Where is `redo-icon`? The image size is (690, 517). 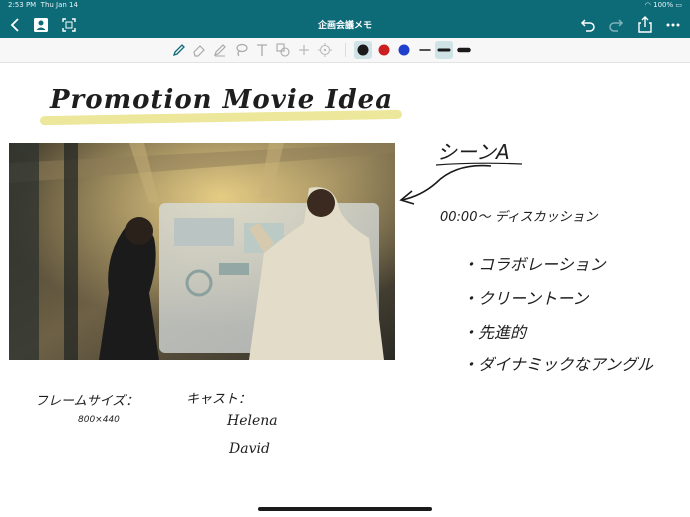
redo-icon is located at coordinates (616, 25).